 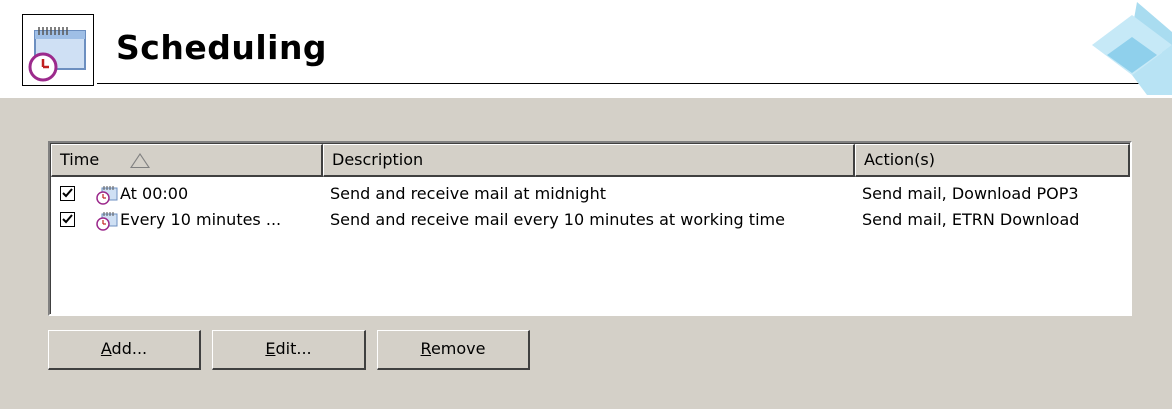 What do you see at coordinates (425, 348) in the screenshot?
I see `mnemonic: R` at bounding box center [425, 348].